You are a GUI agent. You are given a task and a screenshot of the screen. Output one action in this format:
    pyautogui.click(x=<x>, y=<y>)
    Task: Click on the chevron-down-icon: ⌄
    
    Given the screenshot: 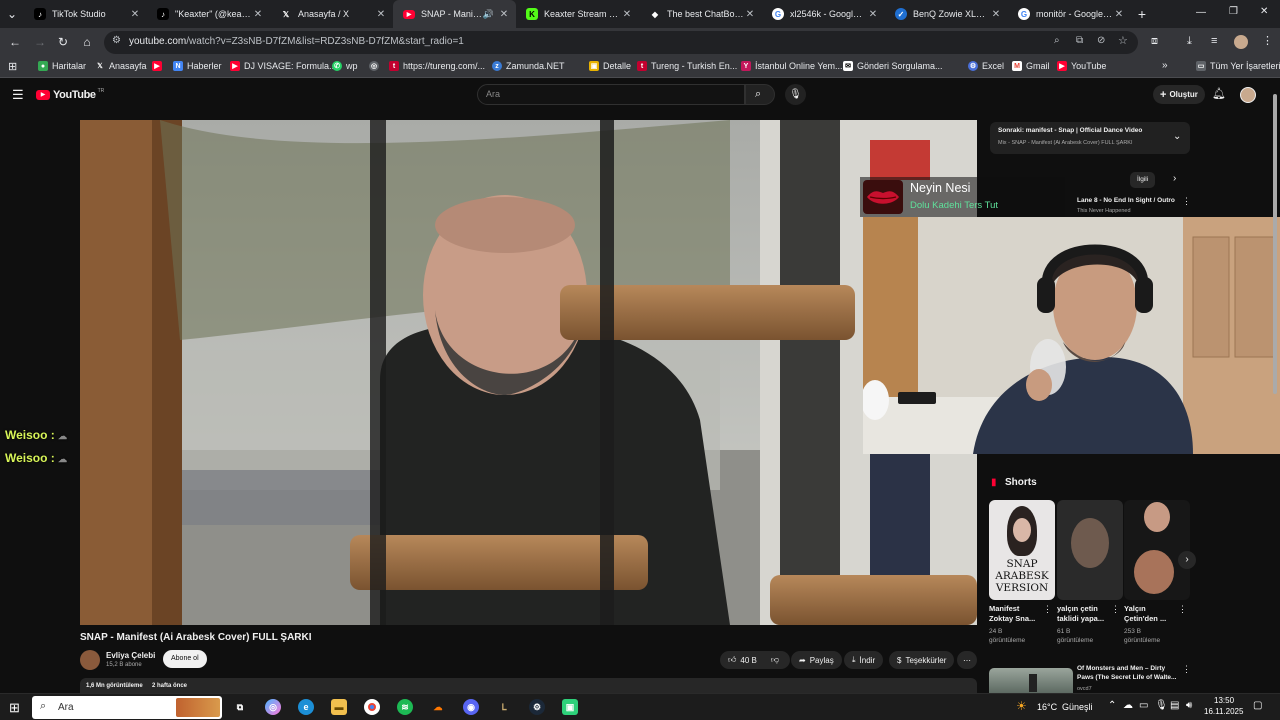 What is the action you would take?
    pyautogui.click(x=1177, y=136)
    